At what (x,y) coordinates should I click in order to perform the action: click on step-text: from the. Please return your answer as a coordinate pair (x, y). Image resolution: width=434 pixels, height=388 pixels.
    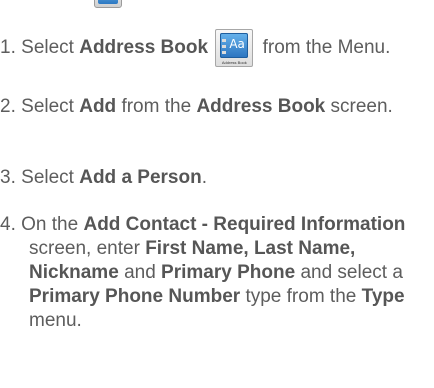
    Looking at the image, I should click on (156, 106).